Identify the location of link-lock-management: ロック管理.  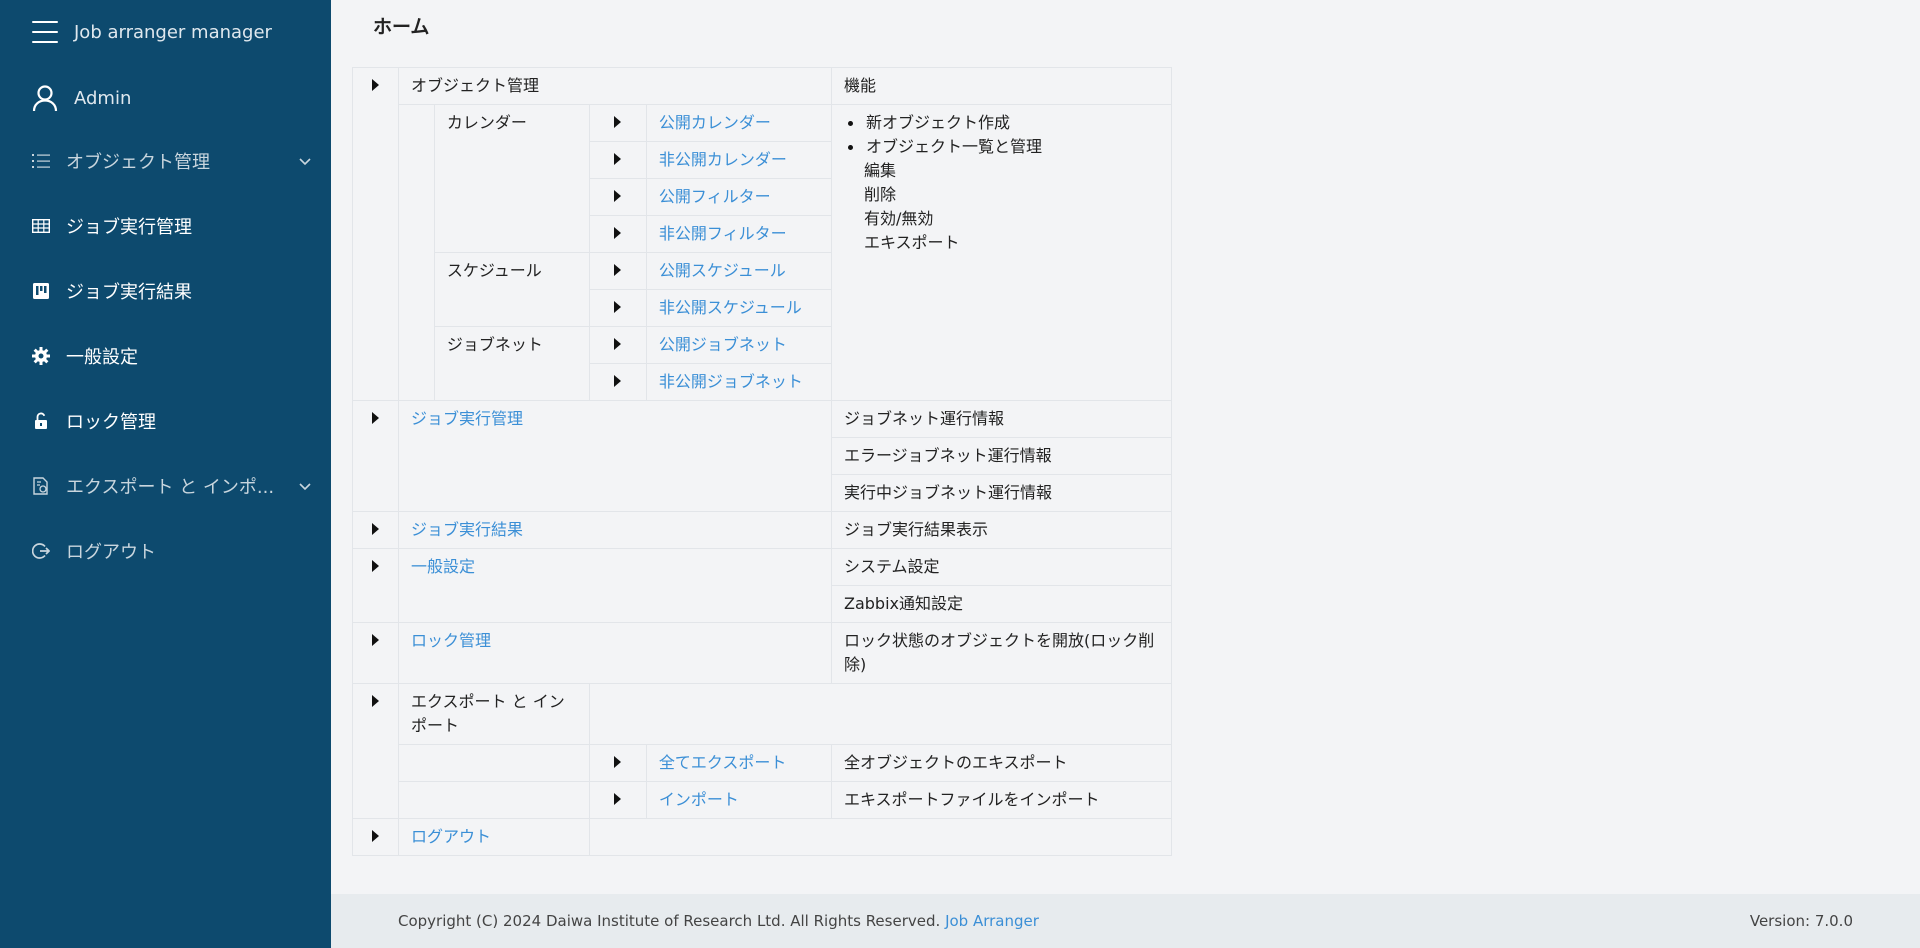
(451, 640).